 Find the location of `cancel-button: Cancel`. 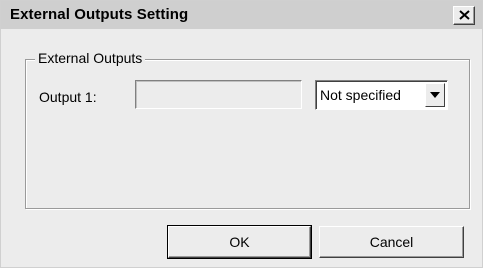

cancel-button: Cancel is located at coordinates (391, 242).